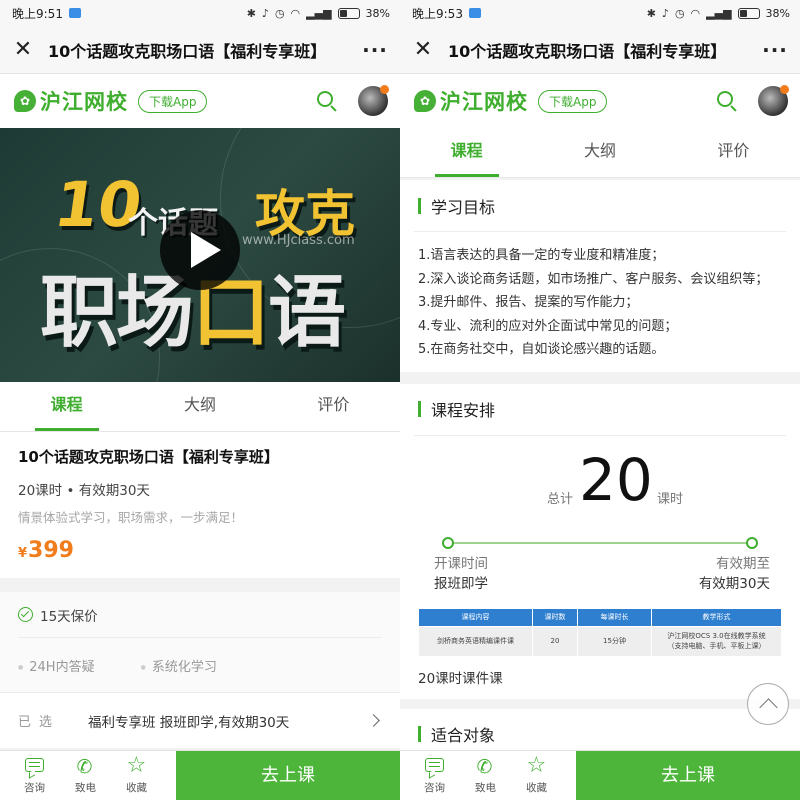  What do you see at coordinates (56, 665) in the screenshot?
I see `service-qa: 24H内答疑` at bounding box center [56, 665].